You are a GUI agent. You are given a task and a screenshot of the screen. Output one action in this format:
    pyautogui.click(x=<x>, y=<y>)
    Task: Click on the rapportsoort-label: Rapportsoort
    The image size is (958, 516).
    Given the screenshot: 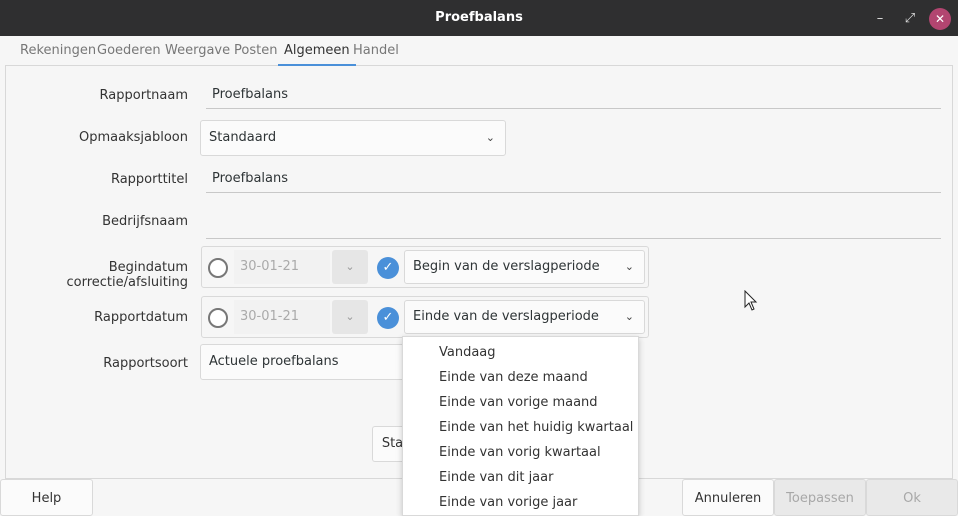 What is the action you would take?
    pyautogui.click(x=145, y=363)
    